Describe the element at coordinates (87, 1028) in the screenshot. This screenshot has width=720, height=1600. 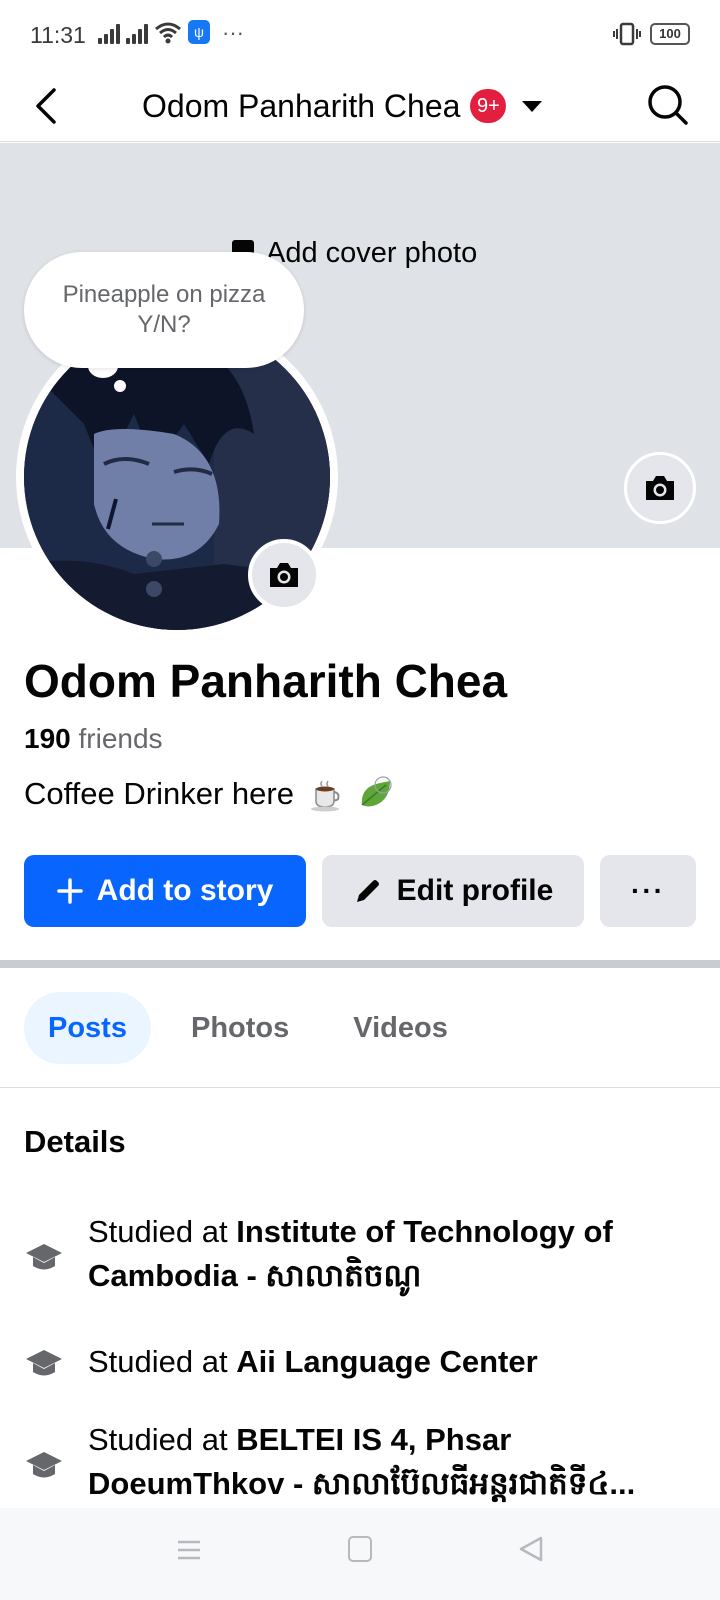
I see `tab-posts: Posts` at that location.